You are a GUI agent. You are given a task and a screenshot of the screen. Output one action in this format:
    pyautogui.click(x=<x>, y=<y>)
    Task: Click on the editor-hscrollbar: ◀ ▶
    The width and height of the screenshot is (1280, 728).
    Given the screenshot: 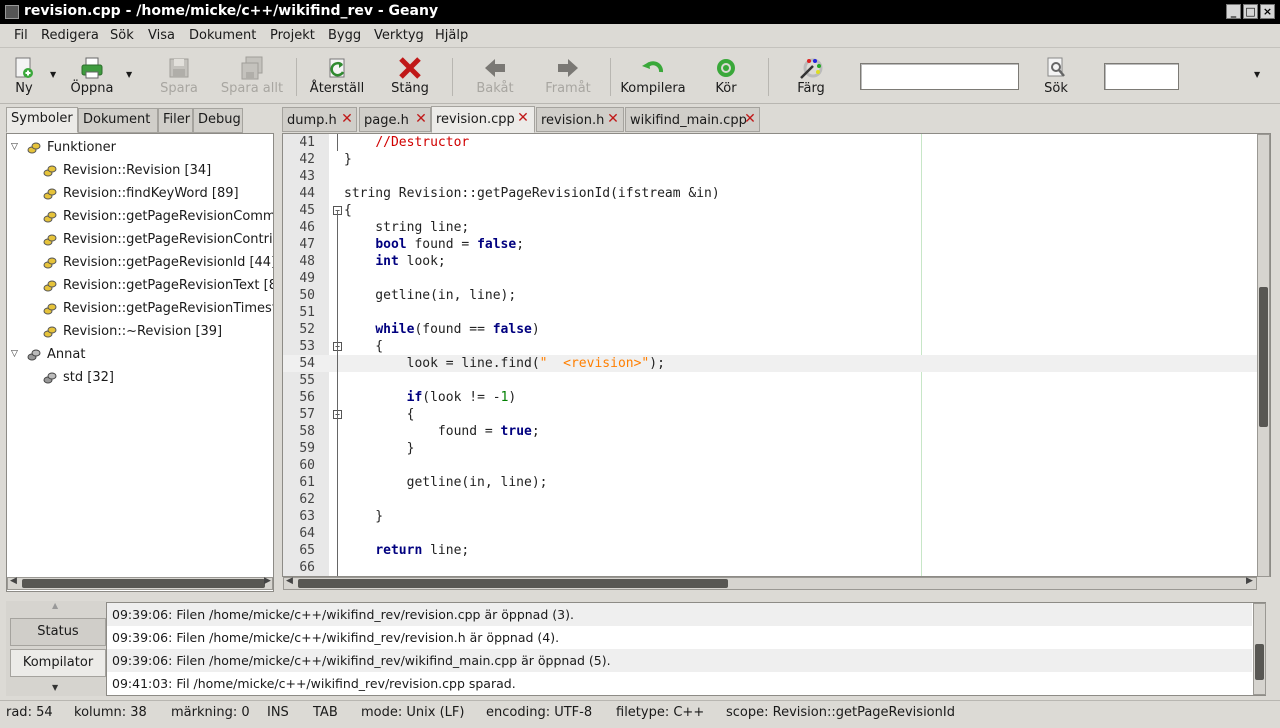 What is the action you would take?
    pyautogui.click(x=770, y=583)
    